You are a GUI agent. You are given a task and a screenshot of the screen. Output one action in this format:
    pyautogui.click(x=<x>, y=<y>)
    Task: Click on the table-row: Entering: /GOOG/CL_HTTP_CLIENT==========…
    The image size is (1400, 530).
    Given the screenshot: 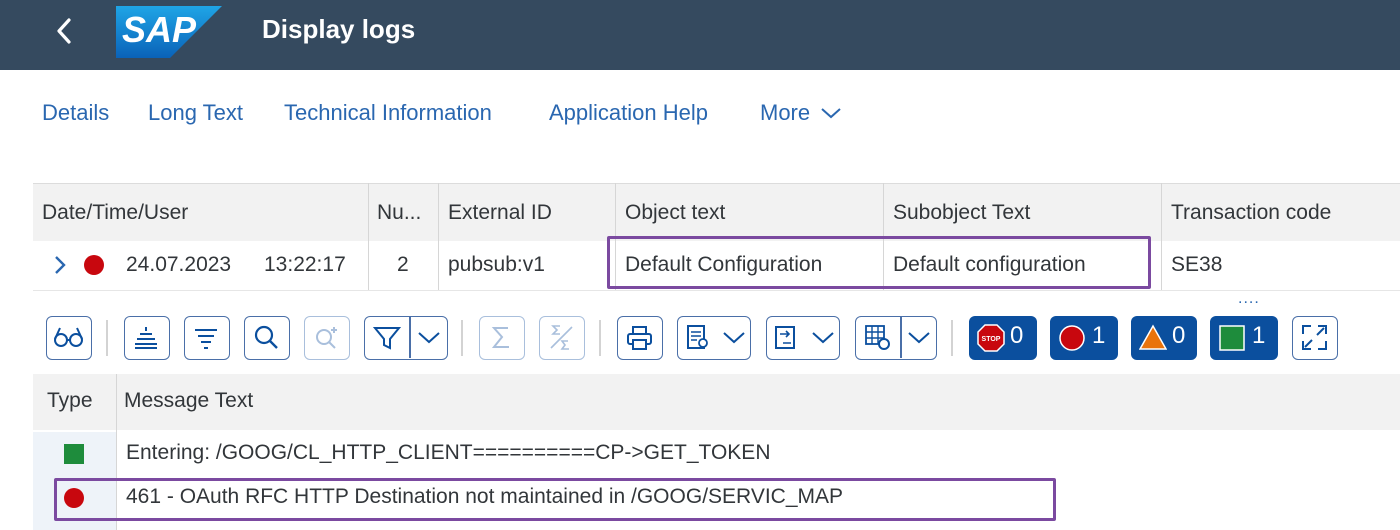 What is the action you would take?
    pyautogui.click(x=716, y=454)
    